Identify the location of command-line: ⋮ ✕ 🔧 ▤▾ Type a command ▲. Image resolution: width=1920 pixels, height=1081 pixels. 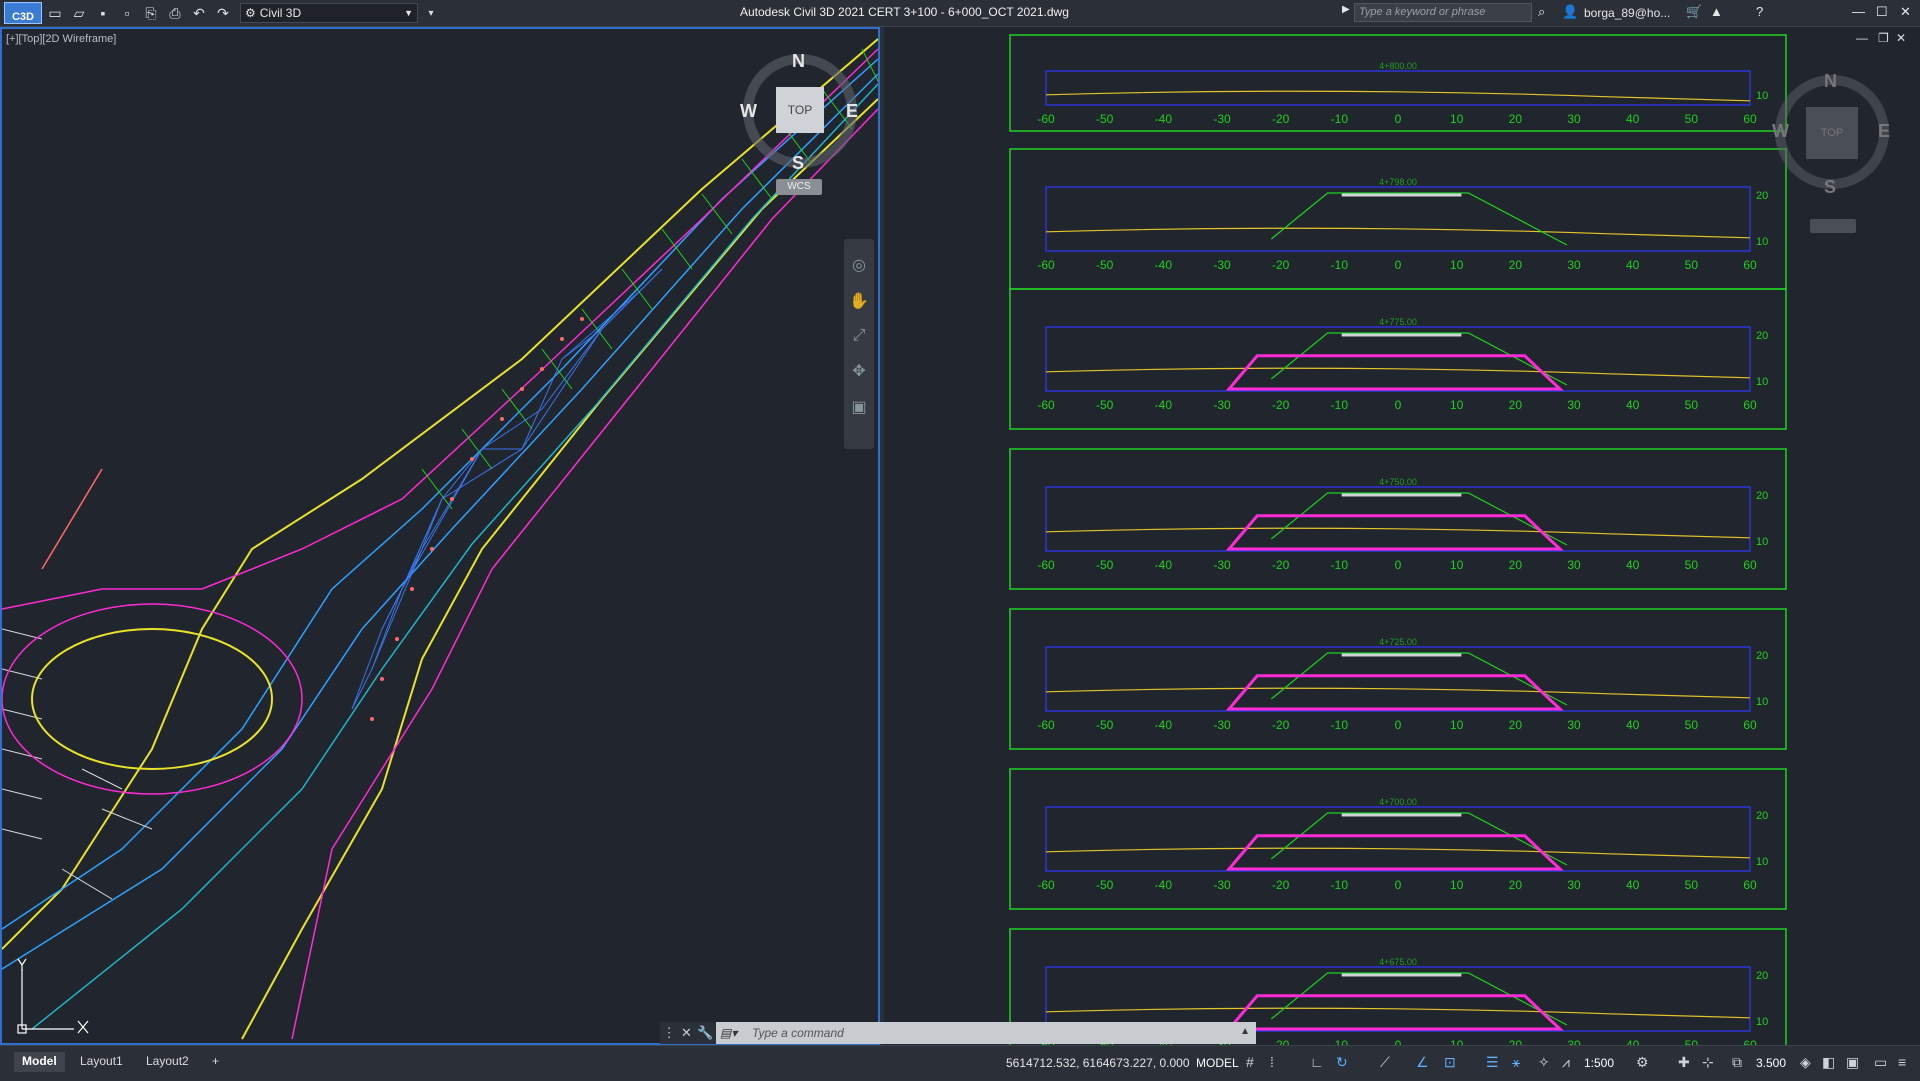
(958, 1033).